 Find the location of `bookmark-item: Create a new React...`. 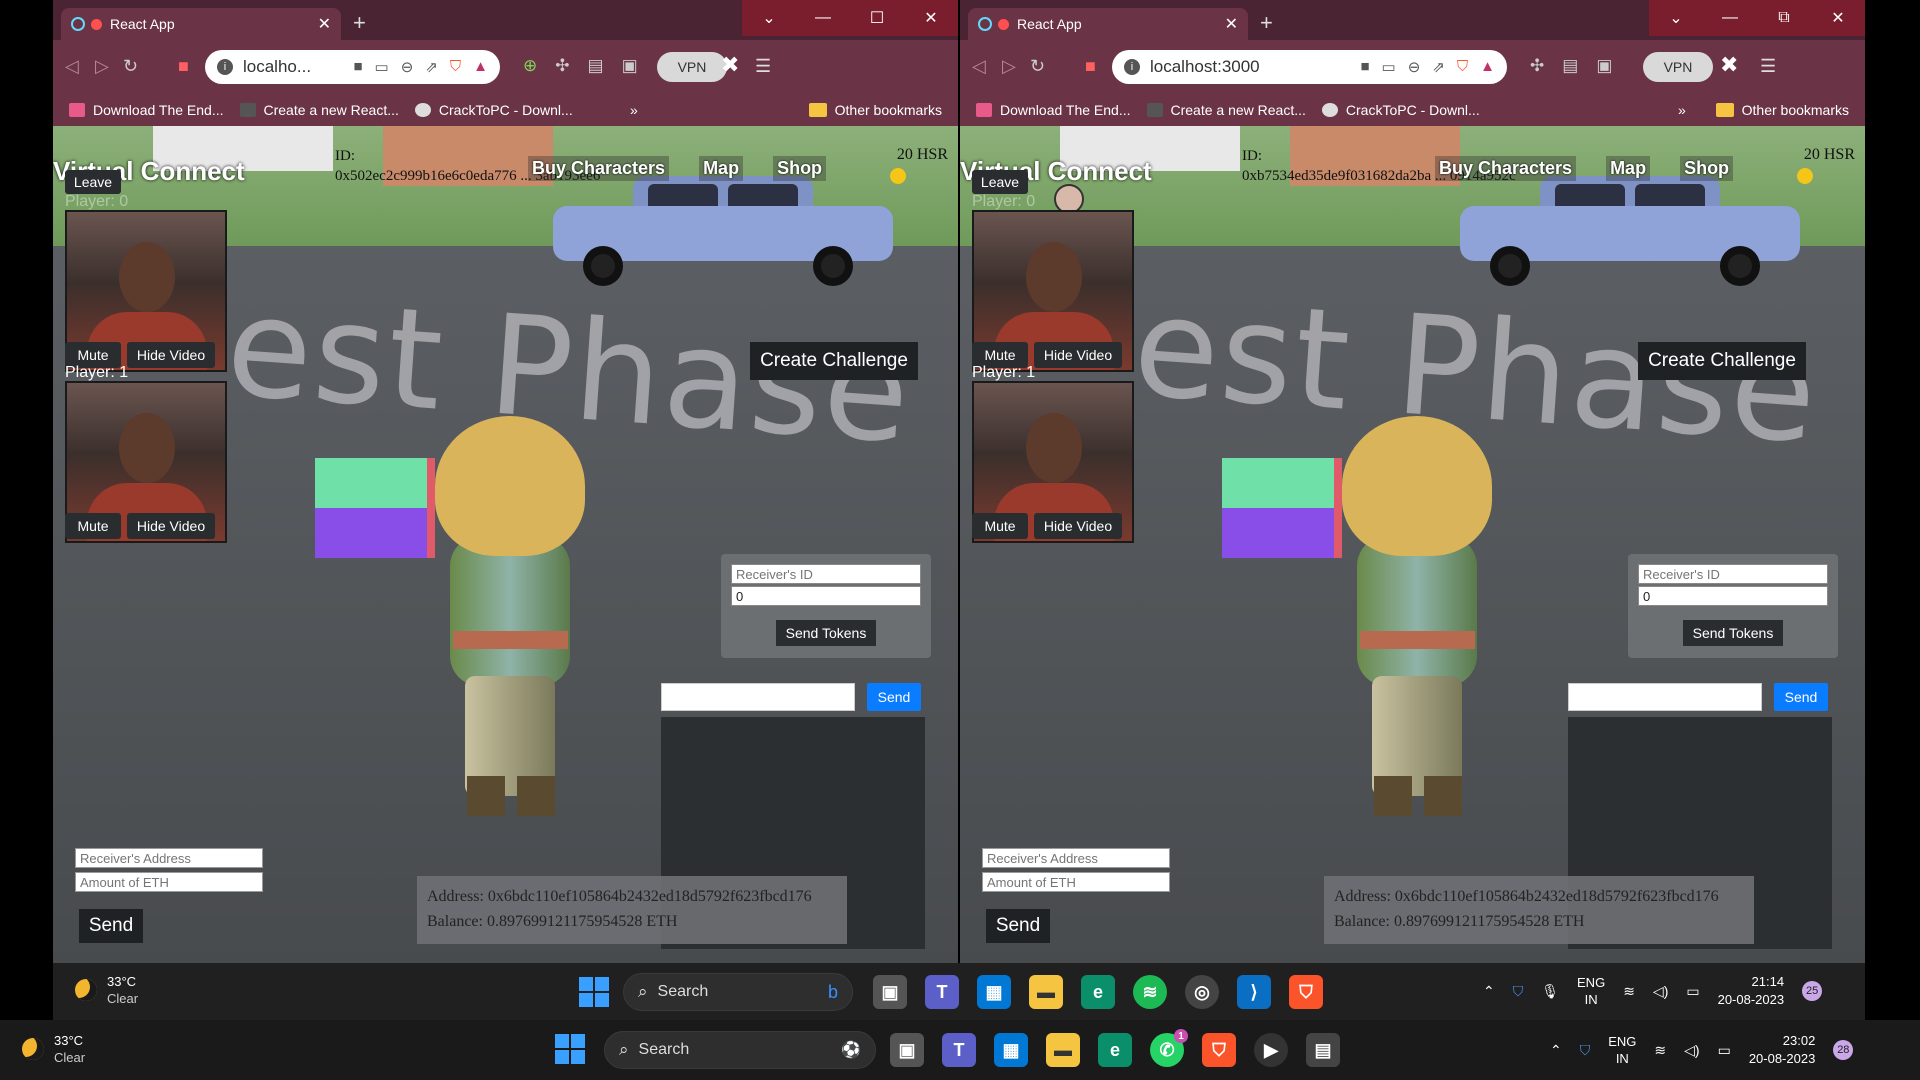

bookmark-item: Create a new React... is located at coordinates (319, 110).